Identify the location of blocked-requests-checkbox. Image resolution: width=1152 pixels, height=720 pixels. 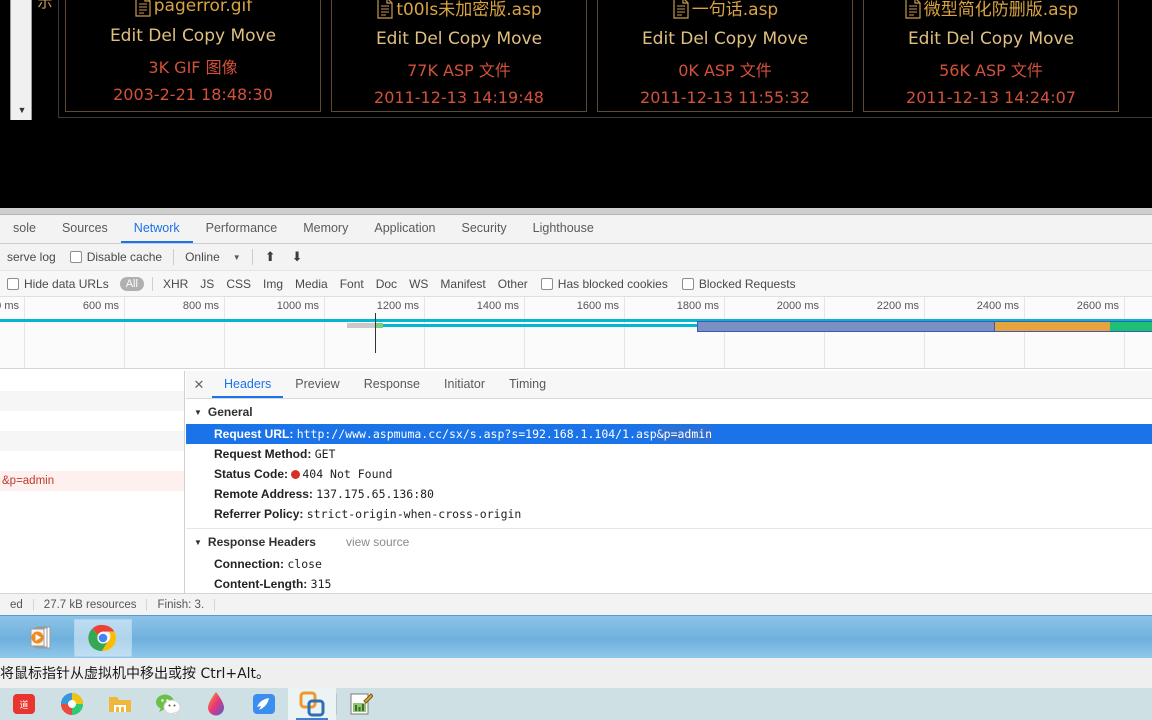
(687, 283).